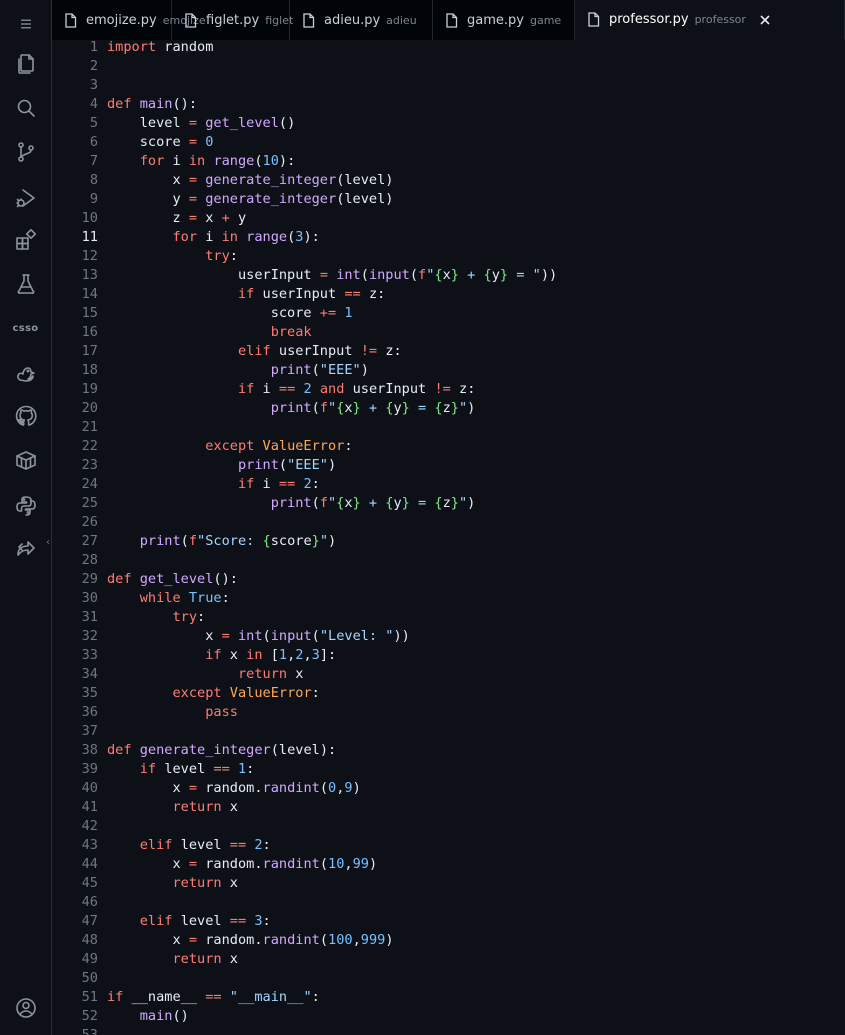 Image resolution: width=845 pixels, height=1035 pixels. Describe the element at coordinates (246, 237) in the screenshot. I see `line-source: for i in range(3):` at that location.